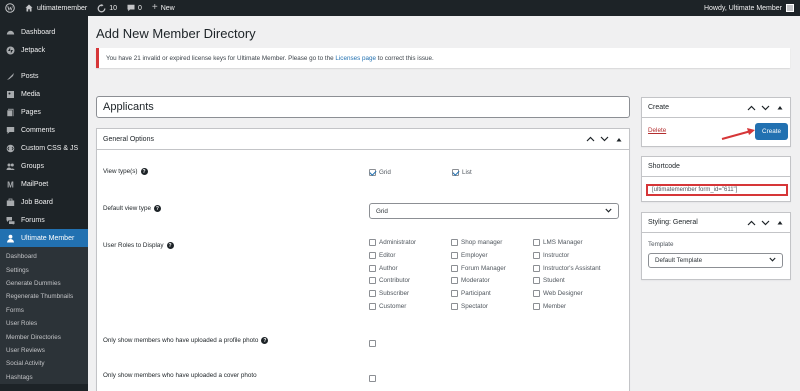 The image size is (800, 391). I want to click on submenu-item-forms: Forms, so click(44, 310).